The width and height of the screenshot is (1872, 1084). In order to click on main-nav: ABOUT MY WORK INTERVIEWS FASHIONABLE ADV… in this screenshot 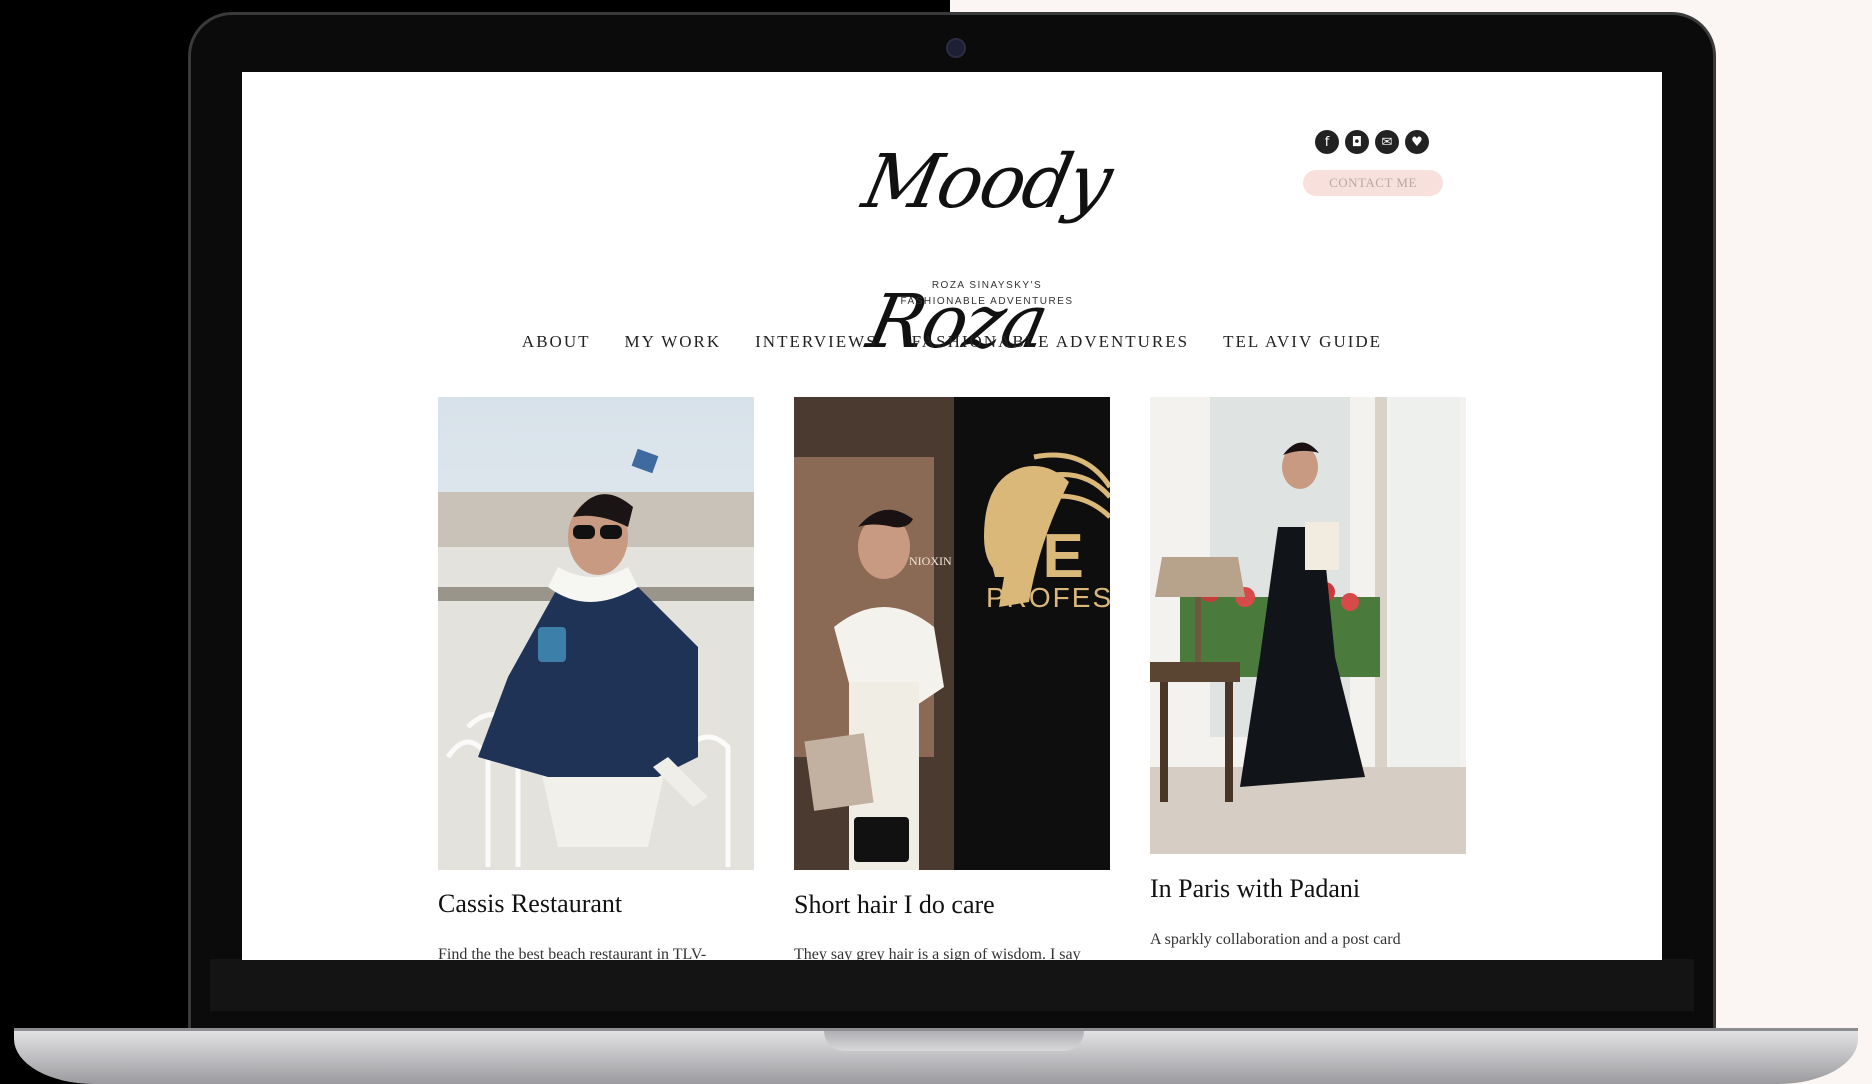, I will do `click(952, 342)`.